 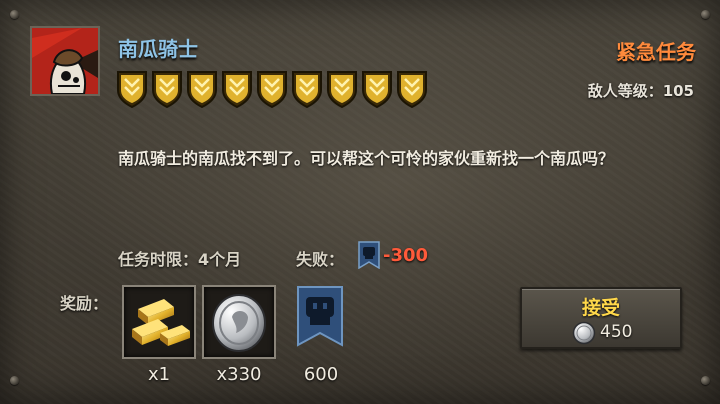 I want to click on difficulty-badges, so click(x=272, y=89).